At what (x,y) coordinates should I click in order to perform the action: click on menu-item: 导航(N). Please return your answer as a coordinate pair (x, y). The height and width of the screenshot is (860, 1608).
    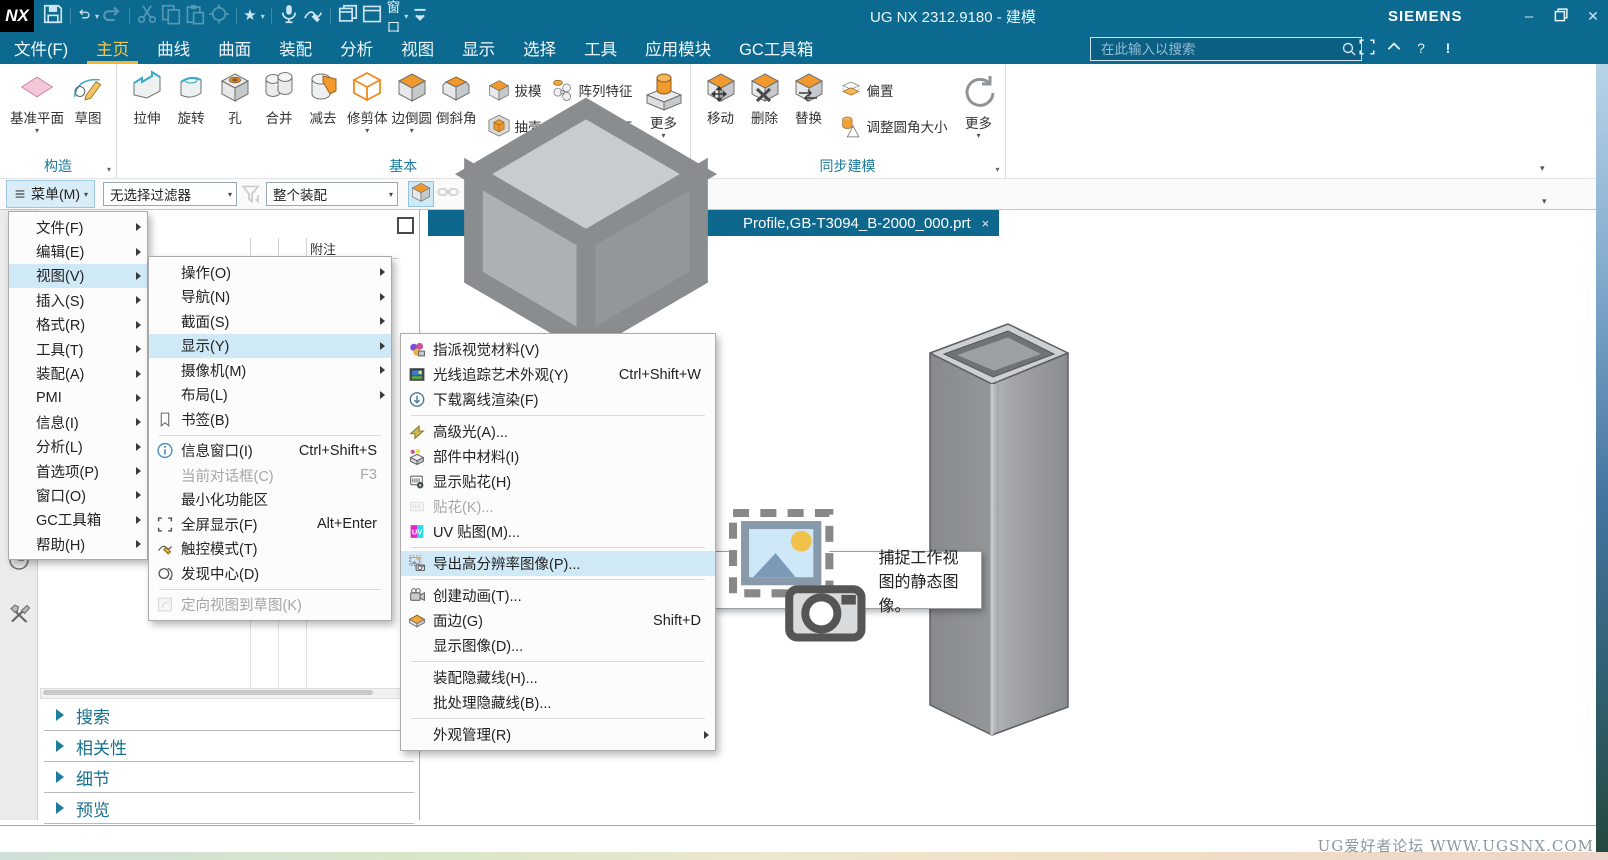
    Looking at the image, I should click on (270, 297).